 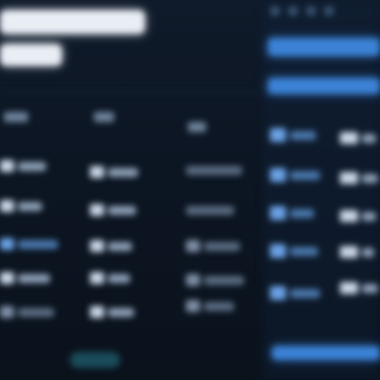 What do you see at coordinates (95, 360) in the screenshot?
I see `status-indicator` at bounding box center [95, 360].